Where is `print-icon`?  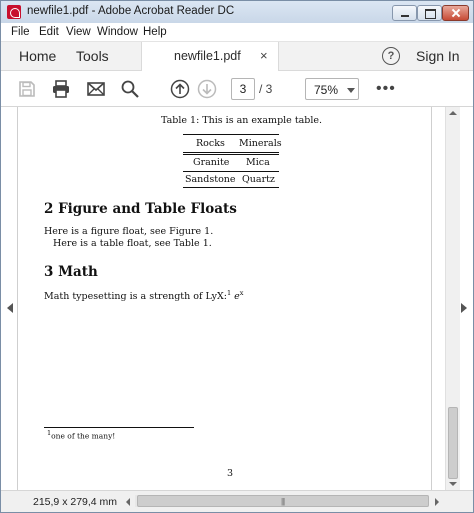
print-icon is located at coordinates (61, 89).